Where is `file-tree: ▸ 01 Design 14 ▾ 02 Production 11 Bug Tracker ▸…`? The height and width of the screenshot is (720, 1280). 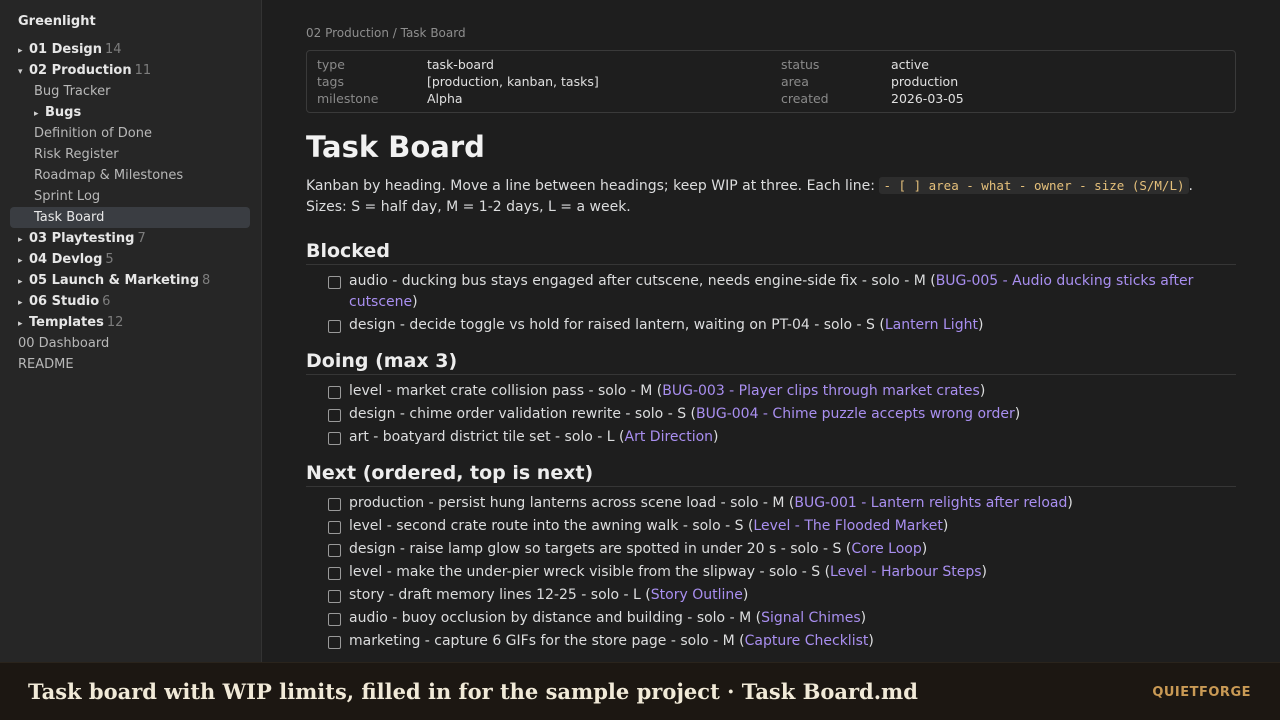
file-tree: ▸ 01 Design 14 ▾ 02 Production 11 Bug Tracker ▸… is located at coordinates (130, 207).